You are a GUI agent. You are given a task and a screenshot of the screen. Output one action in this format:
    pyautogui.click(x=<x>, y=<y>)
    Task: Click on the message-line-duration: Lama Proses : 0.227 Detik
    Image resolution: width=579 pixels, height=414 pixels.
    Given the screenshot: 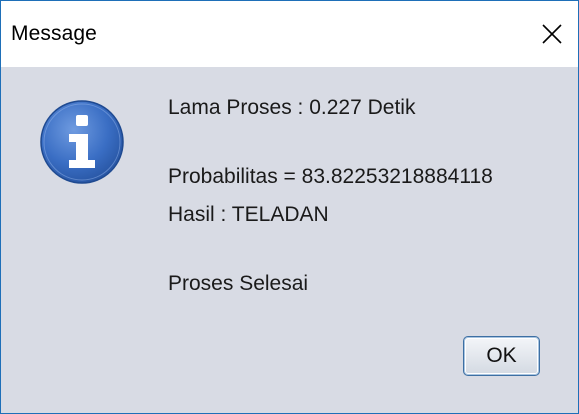 What is the action you would take?
    pyautogui.click(x=292, y=107)
    